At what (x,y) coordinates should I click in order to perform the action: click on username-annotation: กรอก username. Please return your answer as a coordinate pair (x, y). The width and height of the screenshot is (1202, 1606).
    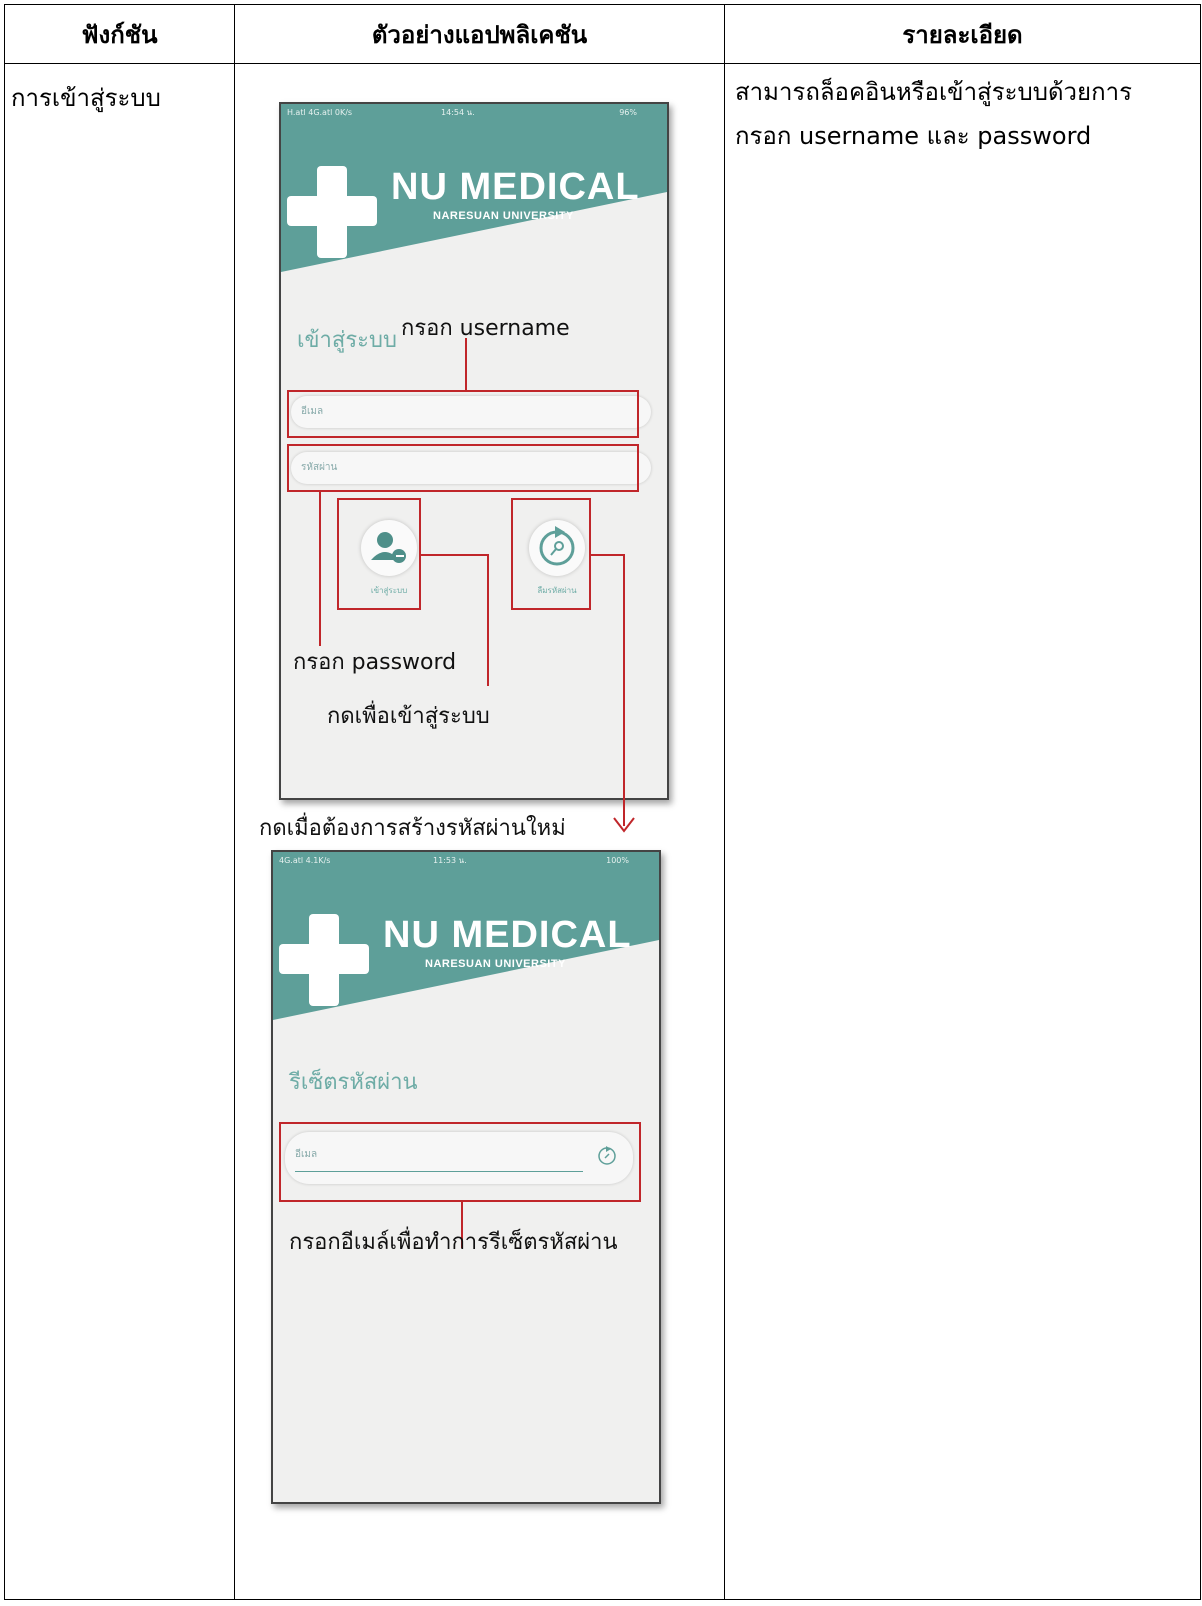
    Looking at the image, I should click on (485, 328).